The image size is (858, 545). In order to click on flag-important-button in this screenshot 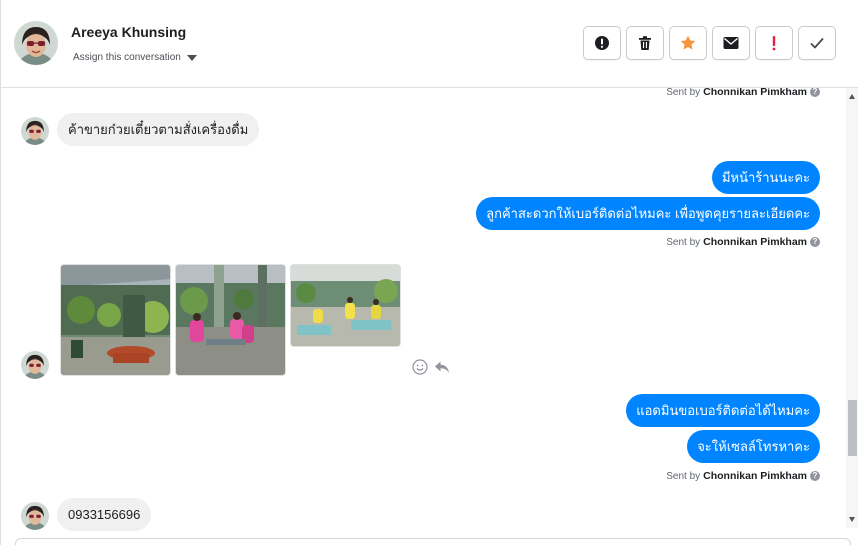, I will do `click(774, 43)`.